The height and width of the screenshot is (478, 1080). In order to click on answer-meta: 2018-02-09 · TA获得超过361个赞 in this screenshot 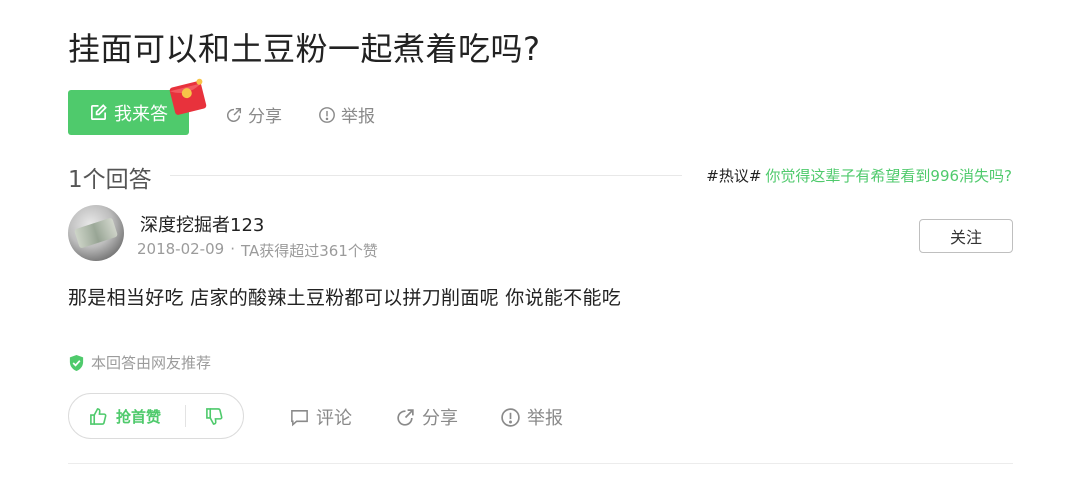, I will do `click(257, 250)`.